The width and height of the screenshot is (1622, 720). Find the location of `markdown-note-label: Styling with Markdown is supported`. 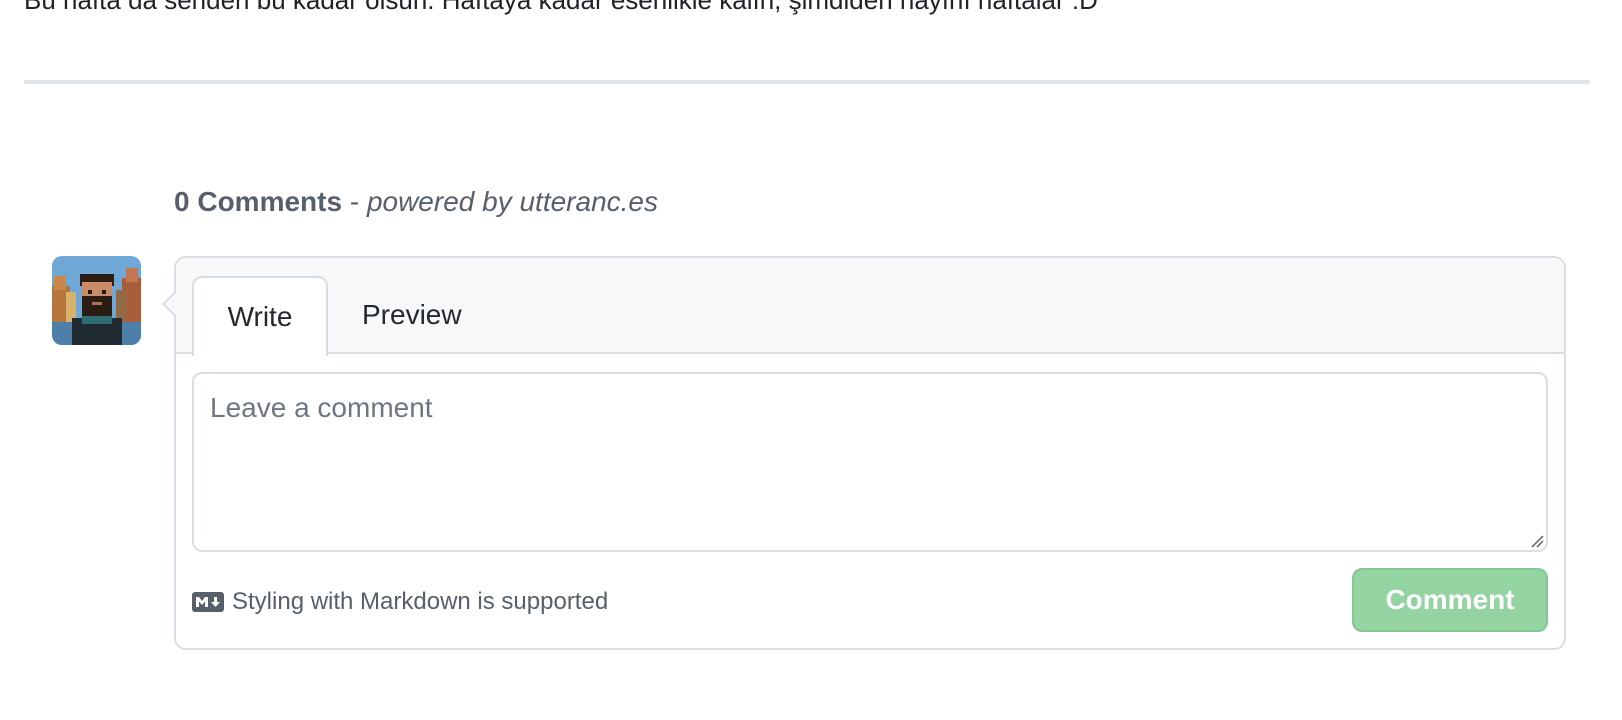

markdown-note-label: Styling with Markdown is supported is located at coordinates (420, 601).